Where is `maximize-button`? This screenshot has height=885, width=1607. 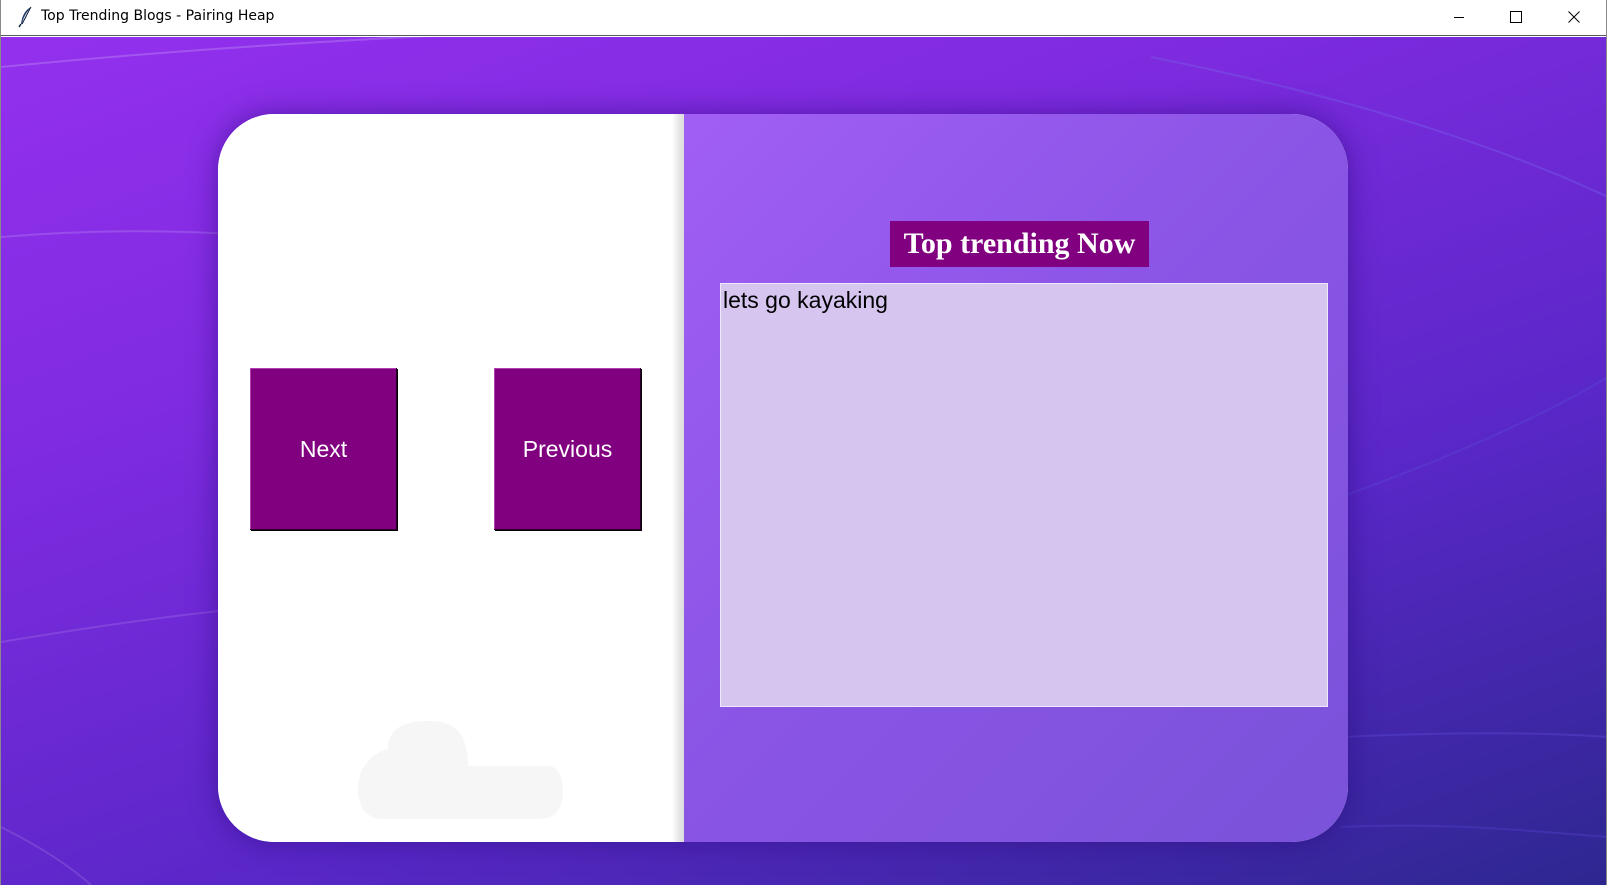
maximize-button is located at coordinates (1515, 17).